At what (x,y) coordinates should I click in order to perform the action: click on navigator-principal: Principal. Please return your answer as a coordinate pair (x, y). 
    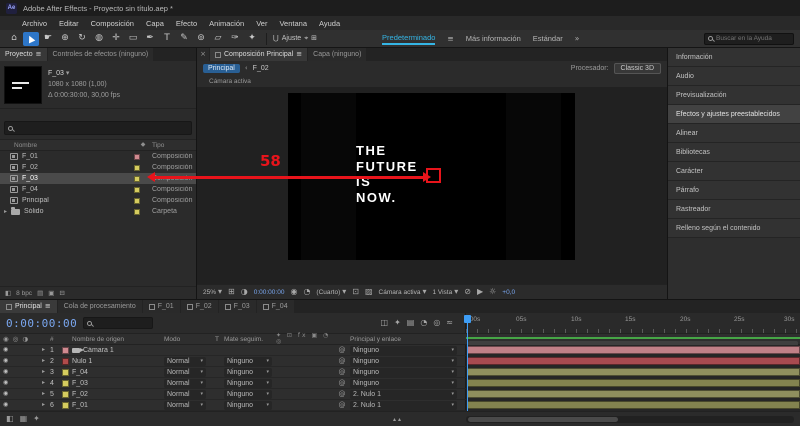
    Looking at the image, I should click on (221, 68).